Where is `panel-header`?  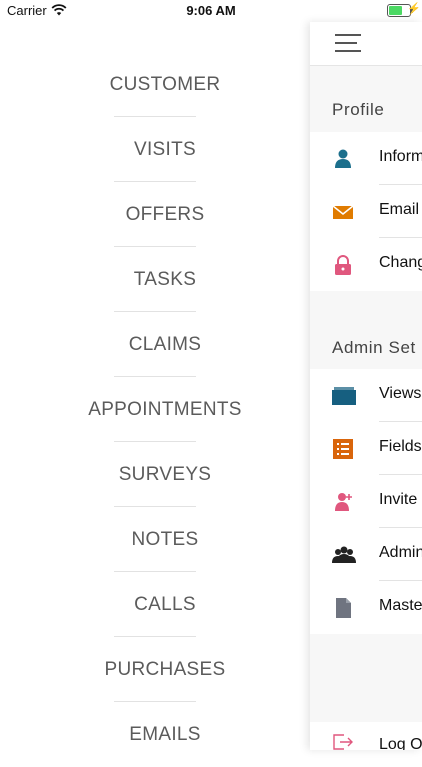
panel-header is located at coordinates (366, 44).